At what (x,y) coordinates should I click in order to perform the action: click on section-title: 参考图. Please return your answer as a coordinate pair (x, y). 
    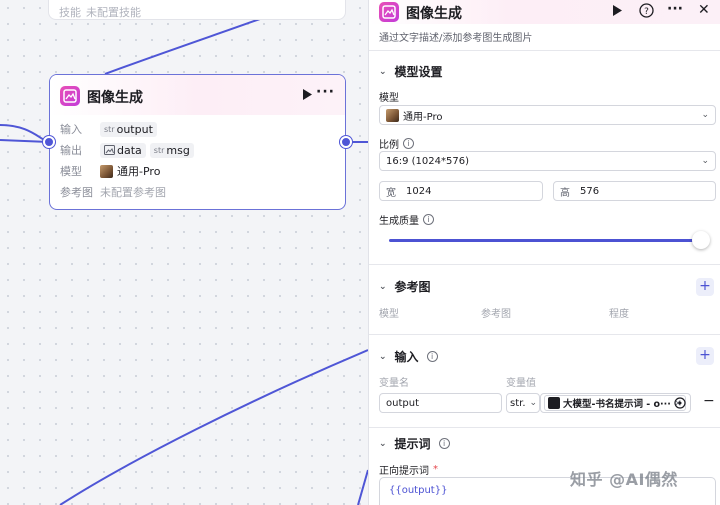
    Looking at the image, I should click on (412, 287).